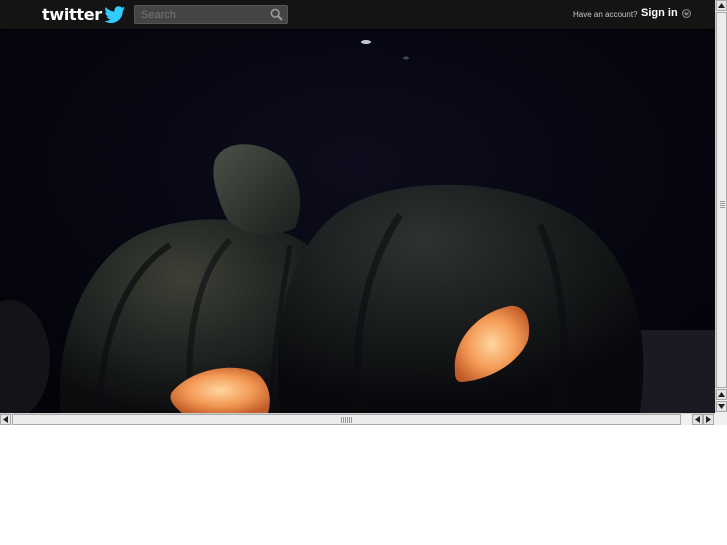 The width and height of the screenshot is (727, 545). I want to click on scroll-left-button-right, so click(697, 419).